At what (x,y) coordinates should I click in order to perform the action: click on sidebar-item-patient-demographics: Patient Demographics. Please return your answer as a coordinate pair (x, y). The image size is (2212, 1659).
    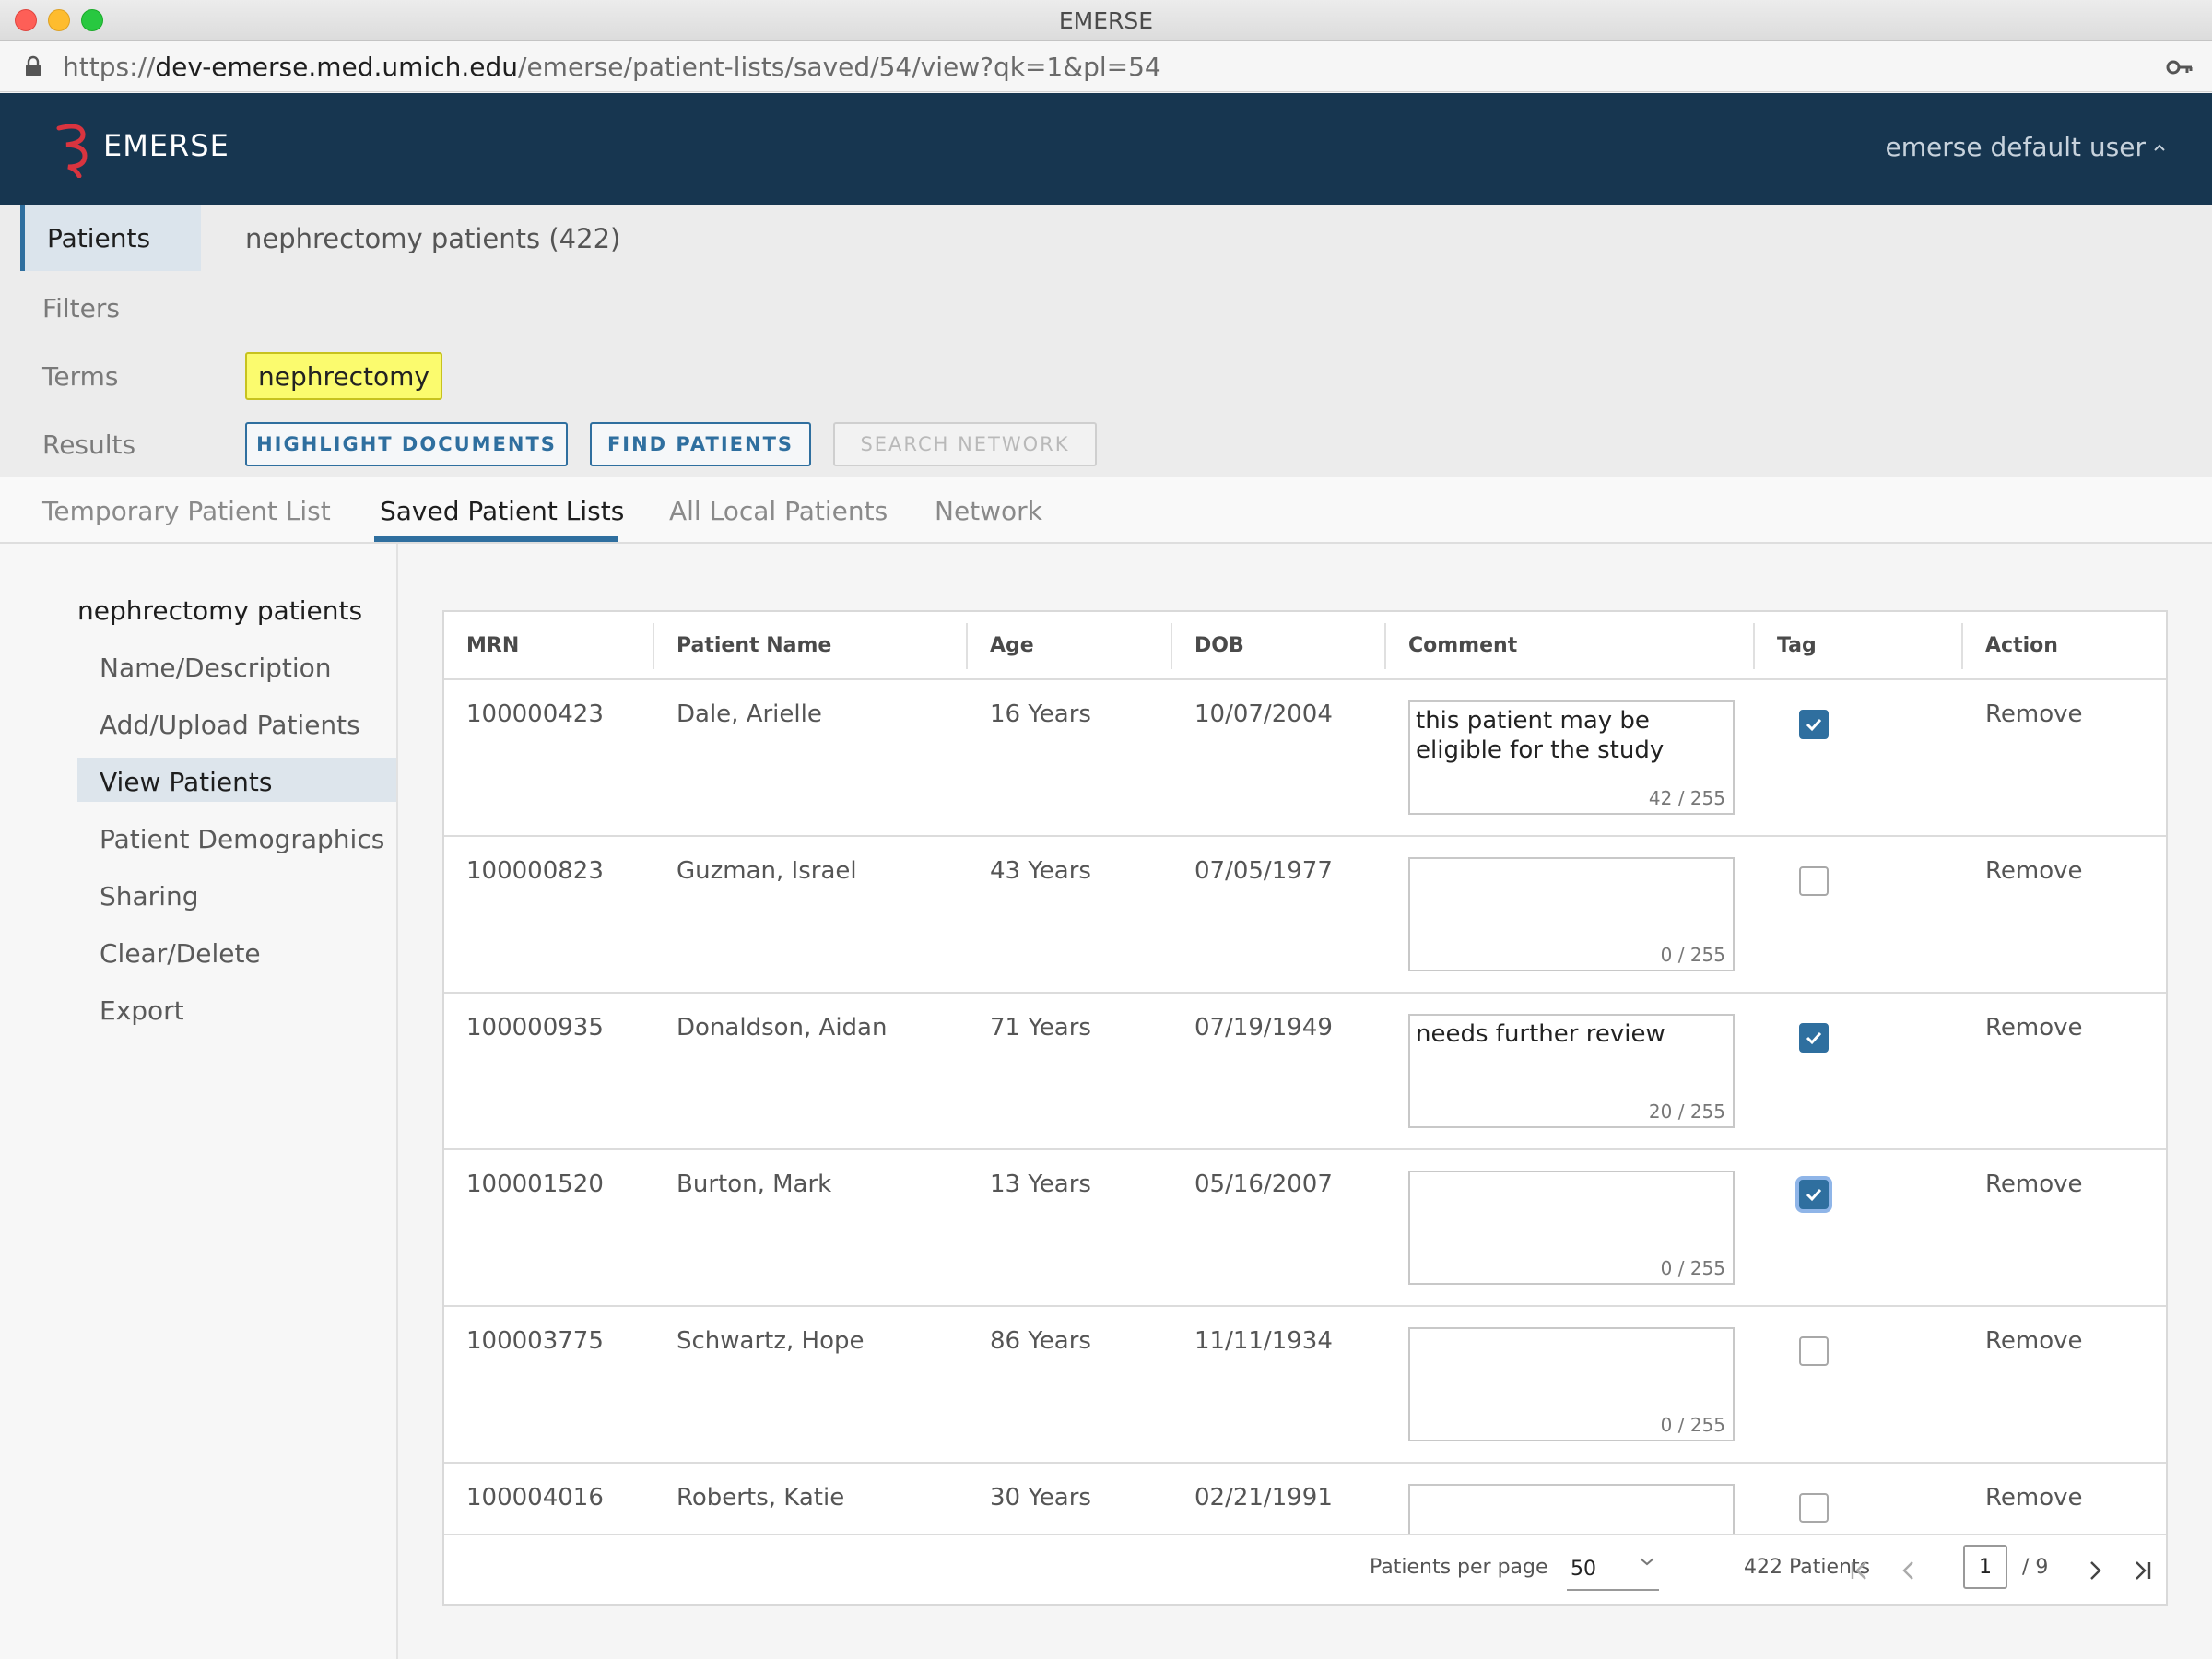
    Looking at the image, I should click on (236, 837).